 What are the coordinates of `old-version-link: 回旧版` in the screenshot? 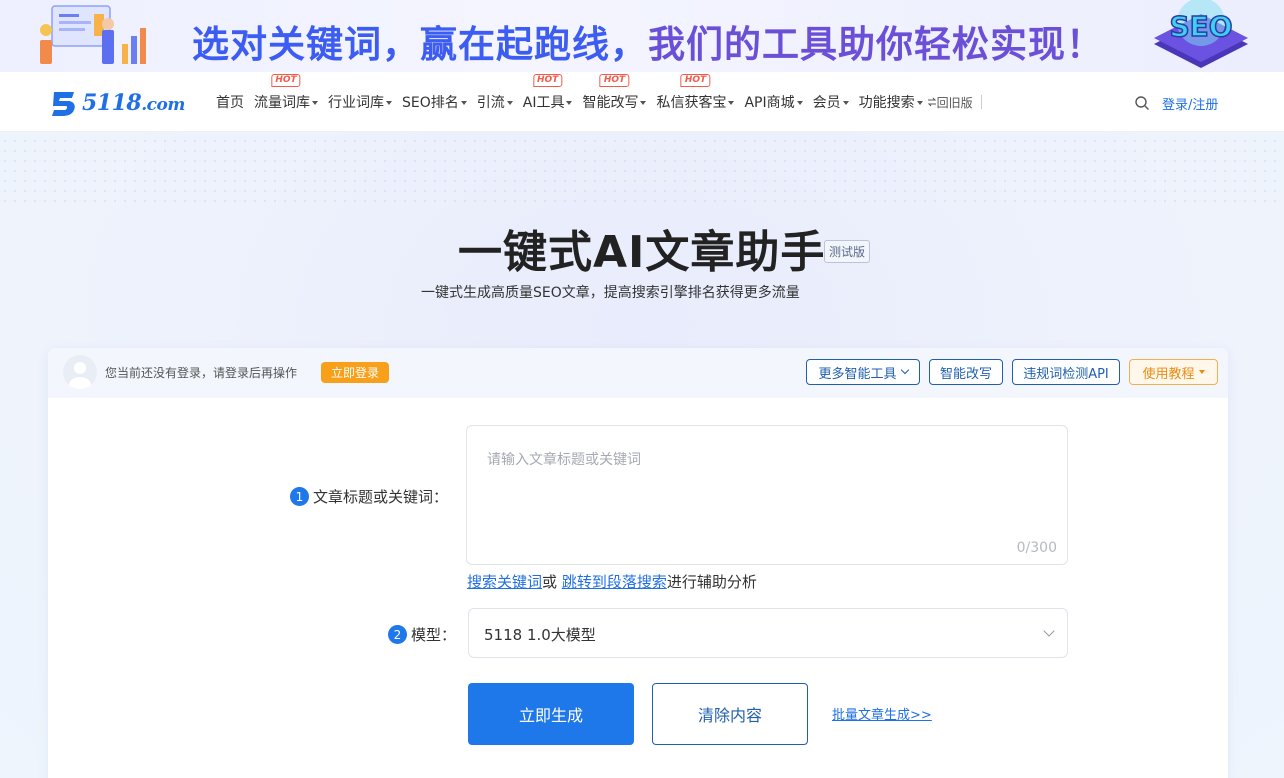 It's located at (950, 102).